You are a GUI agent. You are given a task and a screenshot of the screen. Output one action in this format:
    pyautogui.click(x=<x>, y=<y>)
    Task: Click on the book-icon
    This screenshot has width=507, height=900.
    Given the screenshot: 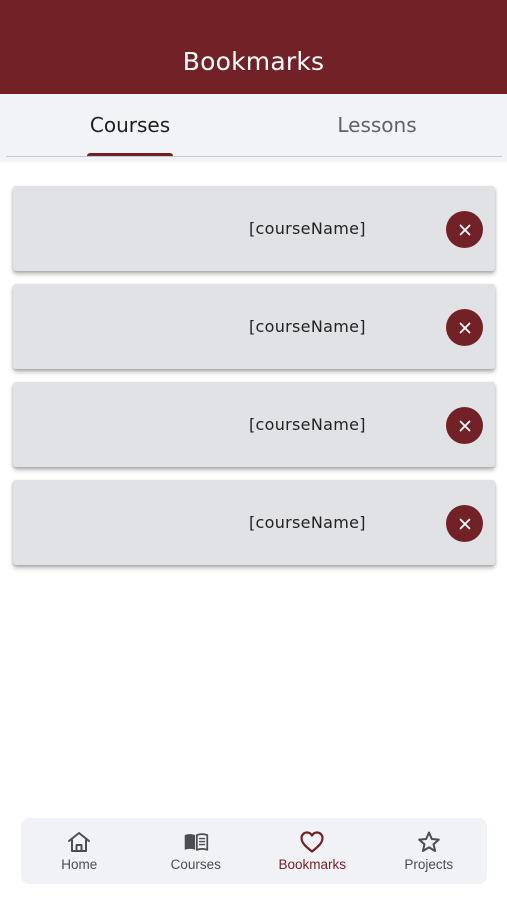 What is the action you would take?
    pyautogui.click(x=196, y=842)
    